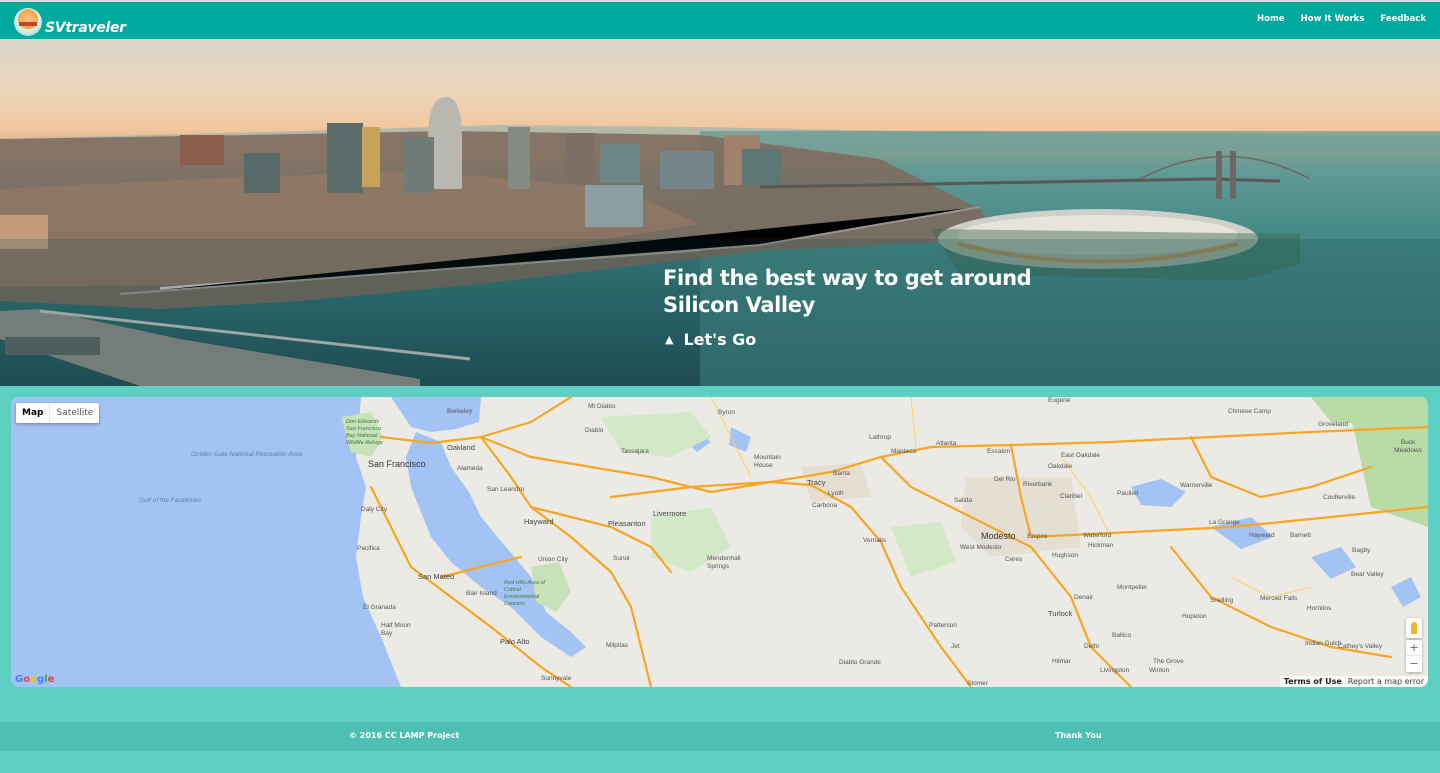  What do you see at coordinates (602, 406) in the screenshot?
I see `map-label: Mt Diablo` at bounding box center [602, 406].